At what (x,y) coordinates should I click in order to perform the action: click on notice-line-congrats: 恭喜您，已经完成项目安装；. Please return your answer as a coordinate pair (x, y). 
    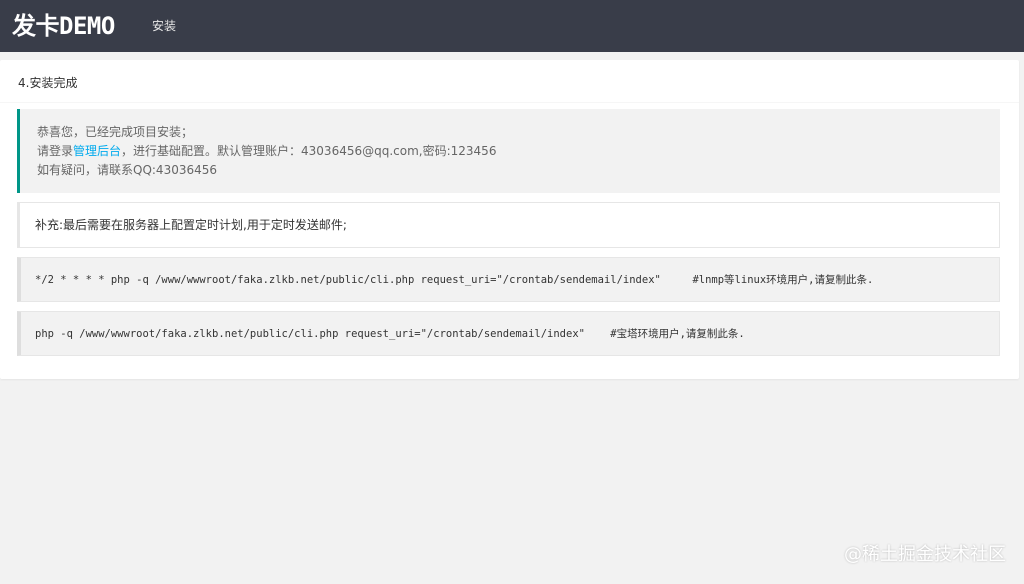
    Looking at the image, I should click on (115, 132).